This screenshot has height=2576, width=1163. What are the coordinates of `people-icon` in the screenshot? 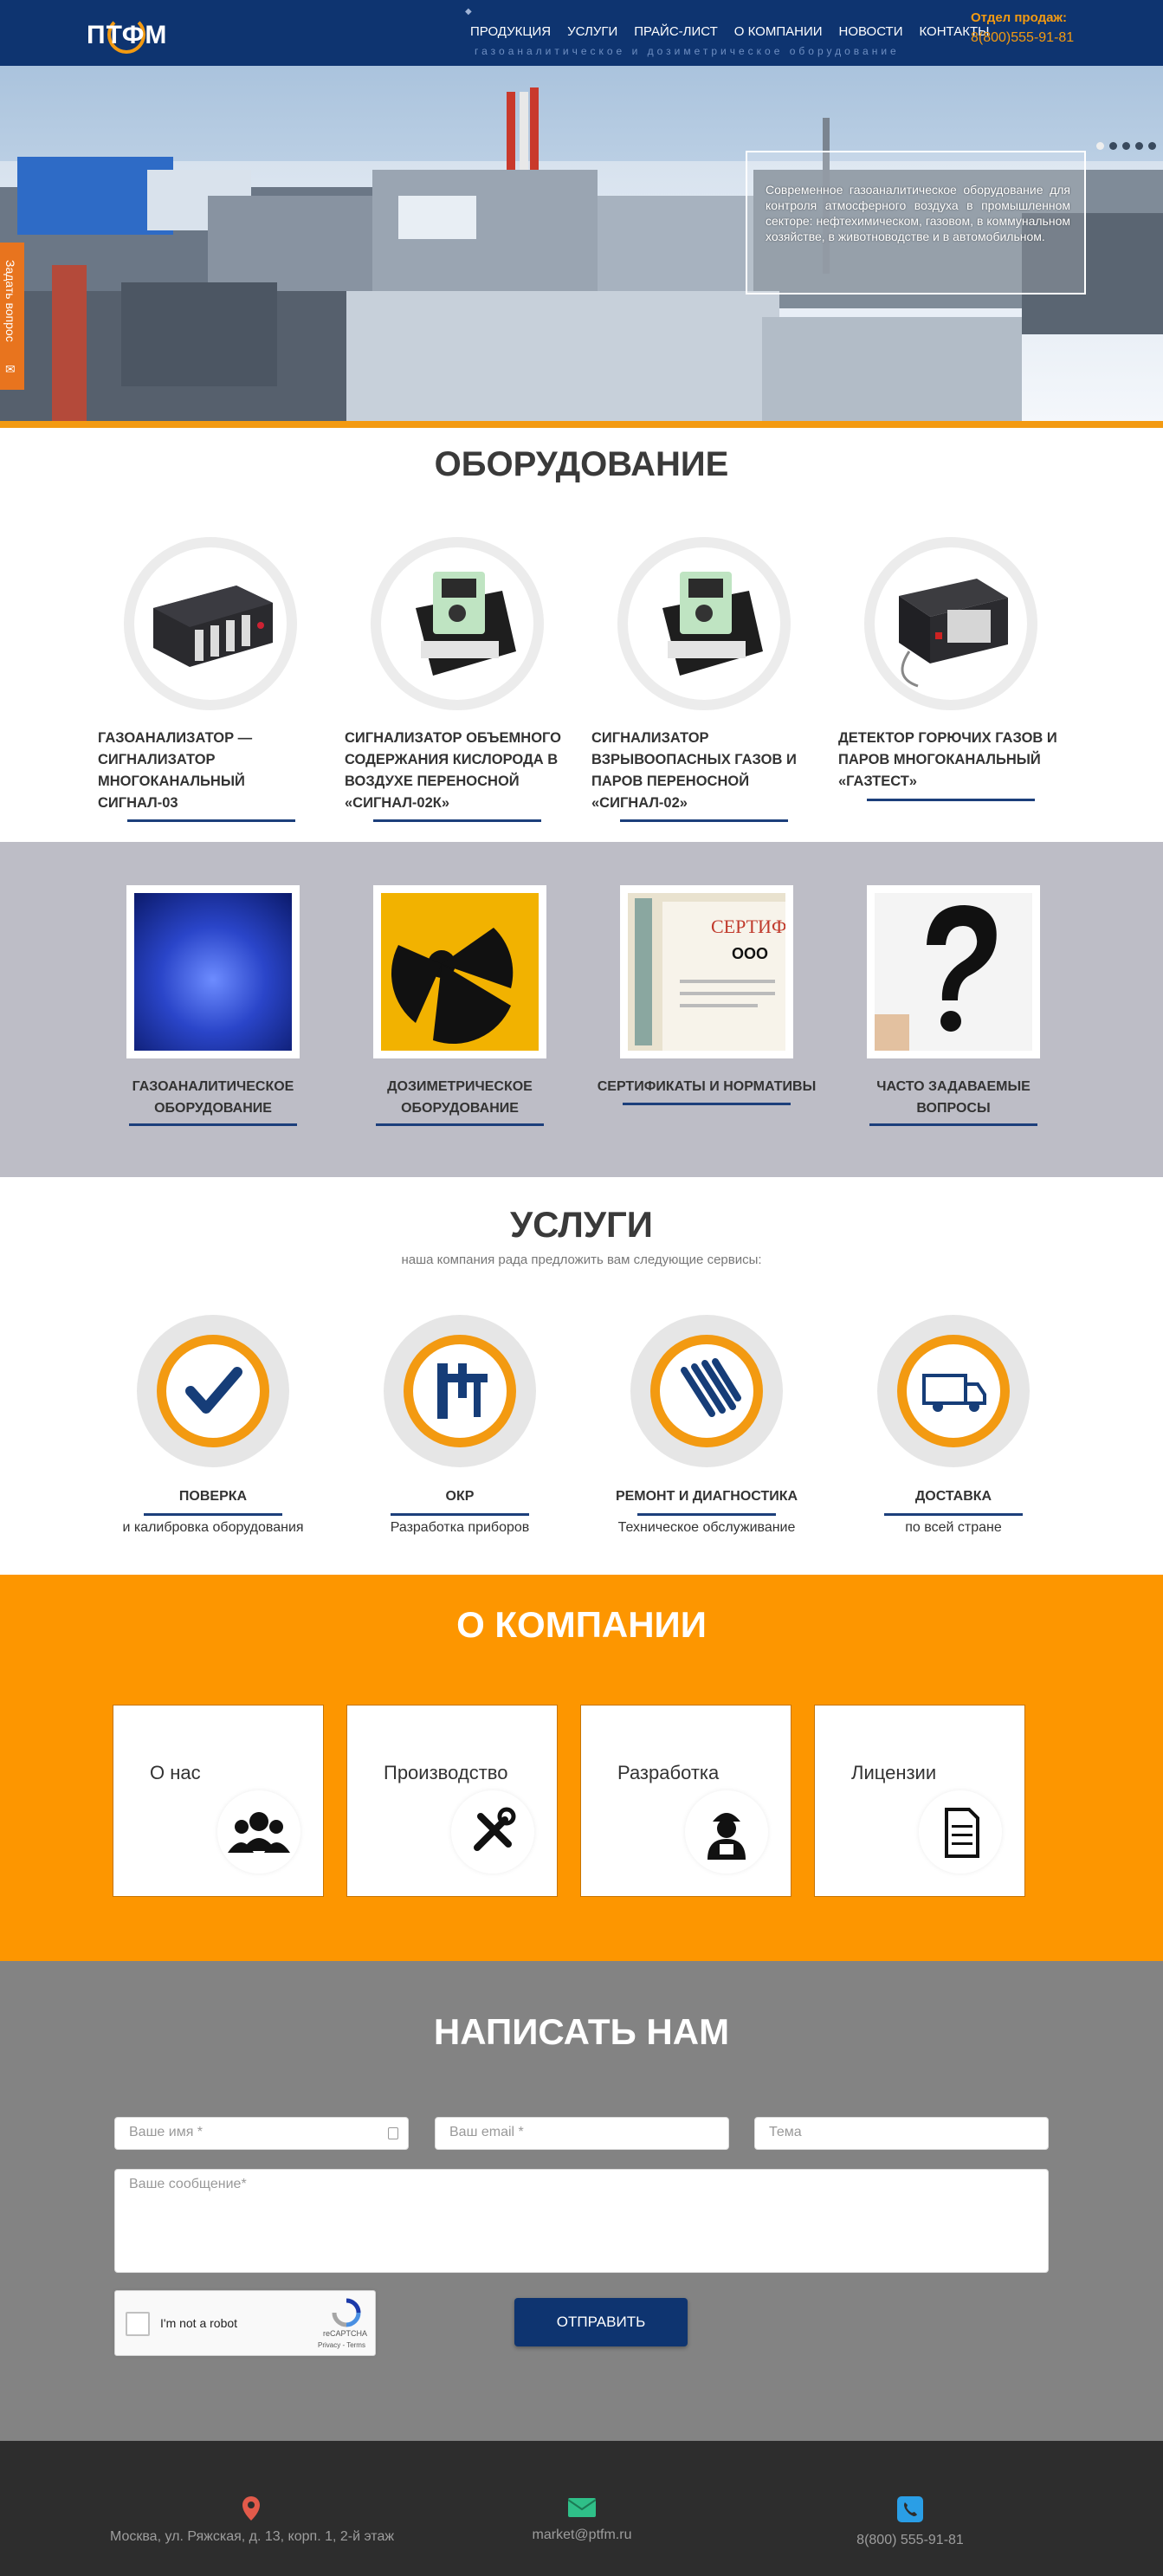 It's located at (259, 1832).